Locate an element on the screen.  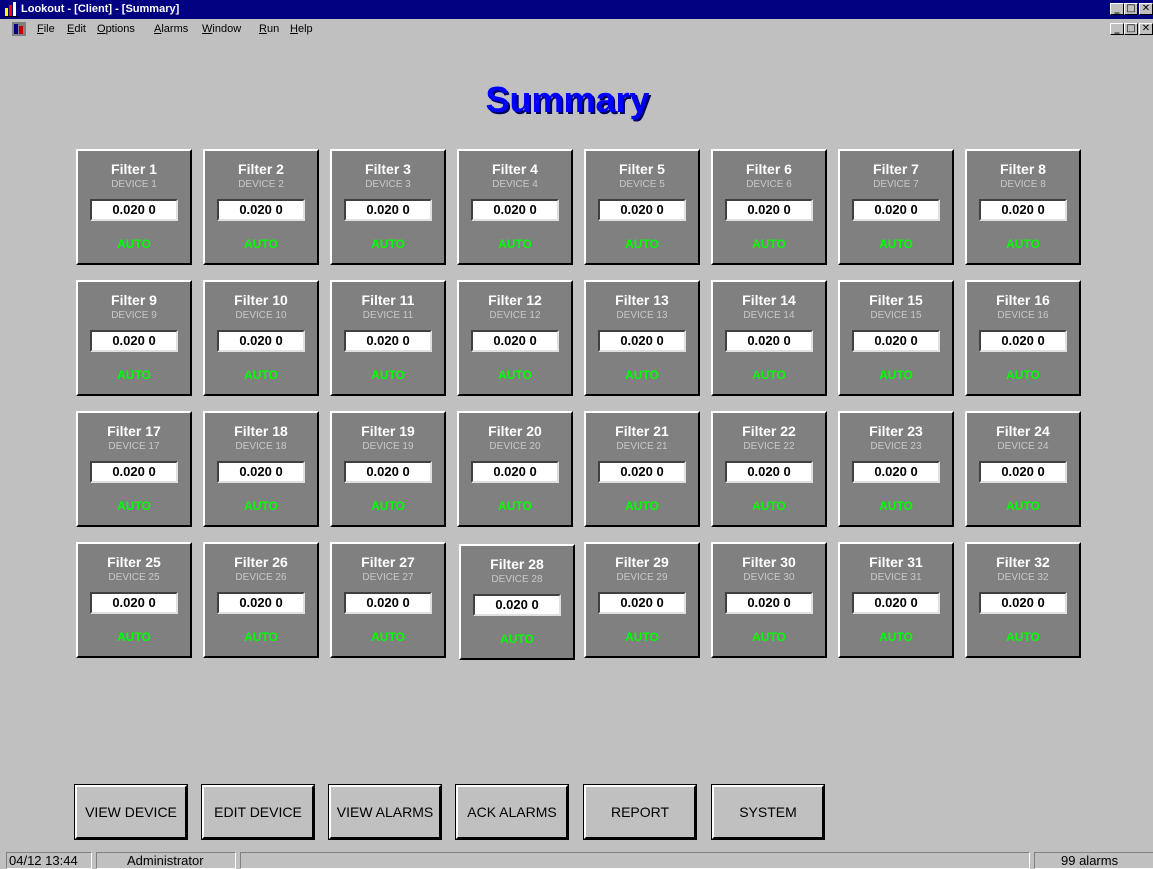
filter-tile: Filter 21 DEVICE 21 0.020 0 AUTO is located at coordinates (642, 469).